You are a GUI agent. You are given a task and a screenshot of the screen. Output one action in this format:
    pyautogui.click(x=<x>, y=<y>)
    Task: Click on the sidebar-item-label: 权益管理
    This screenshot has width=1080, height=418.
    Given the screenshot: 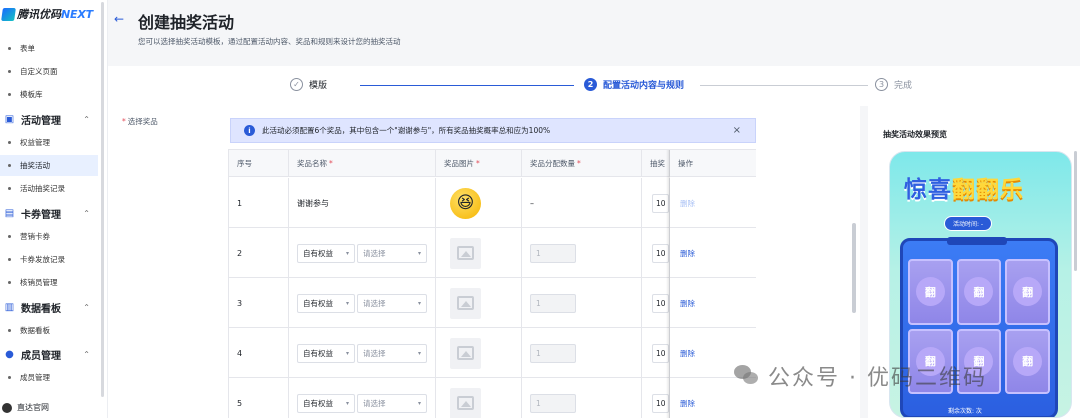 What is the action you would take?
    pyautogui.click(x=35, y=142)
    